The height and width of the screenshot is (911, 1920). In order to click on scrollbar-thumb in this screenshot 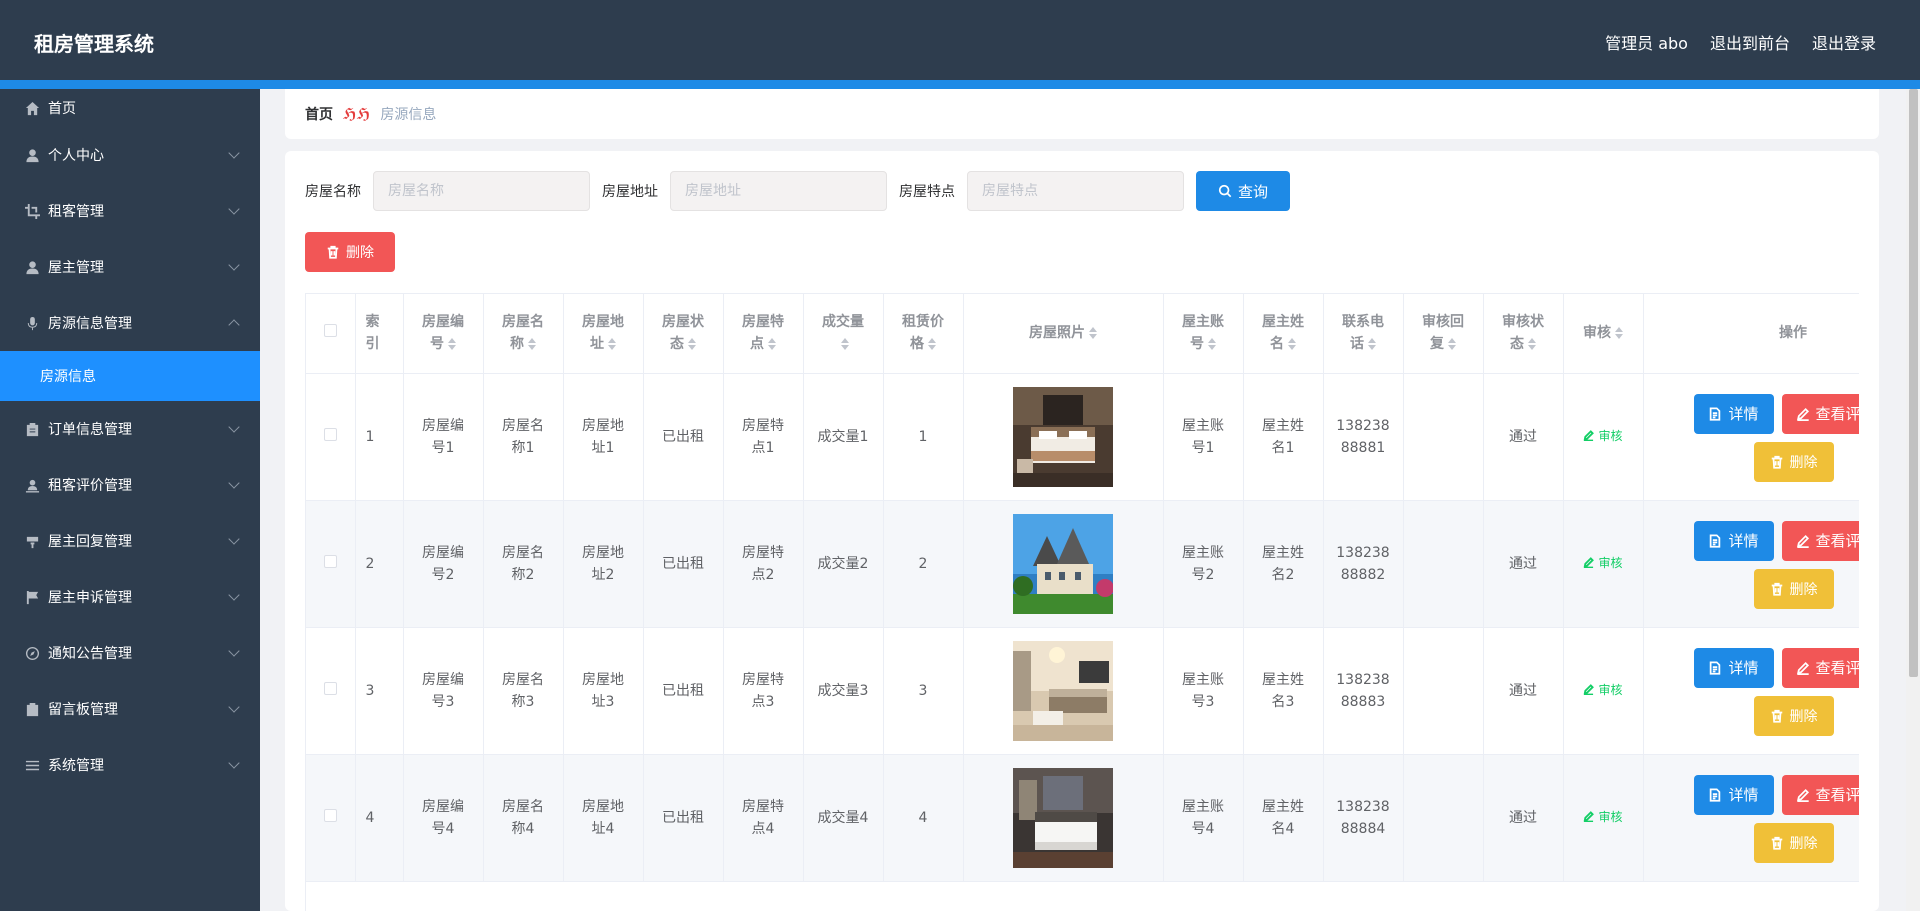, I will do `click(1913, 383)`.